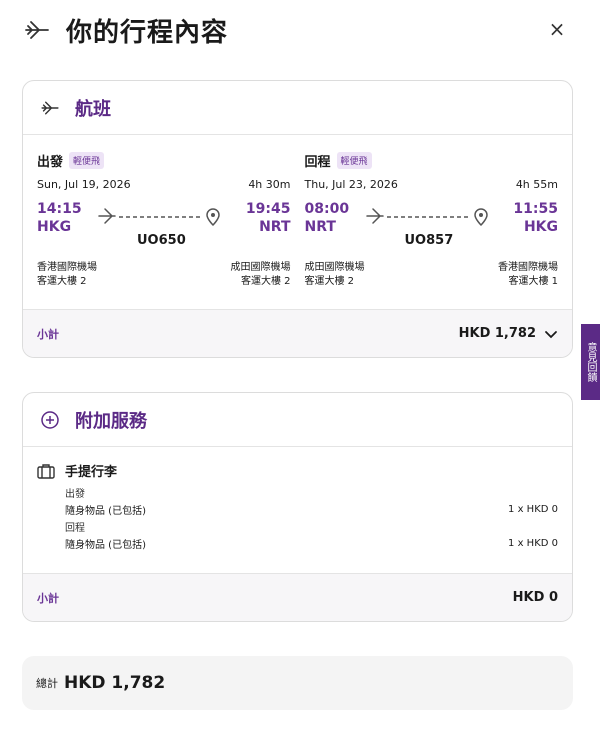 The width and height of the screenshot is (600, 743). What do you see at coordinates (334, 267) in the screenshot?
I see `departure-airport: 成田國際機場` at bounding box center [334, 267].